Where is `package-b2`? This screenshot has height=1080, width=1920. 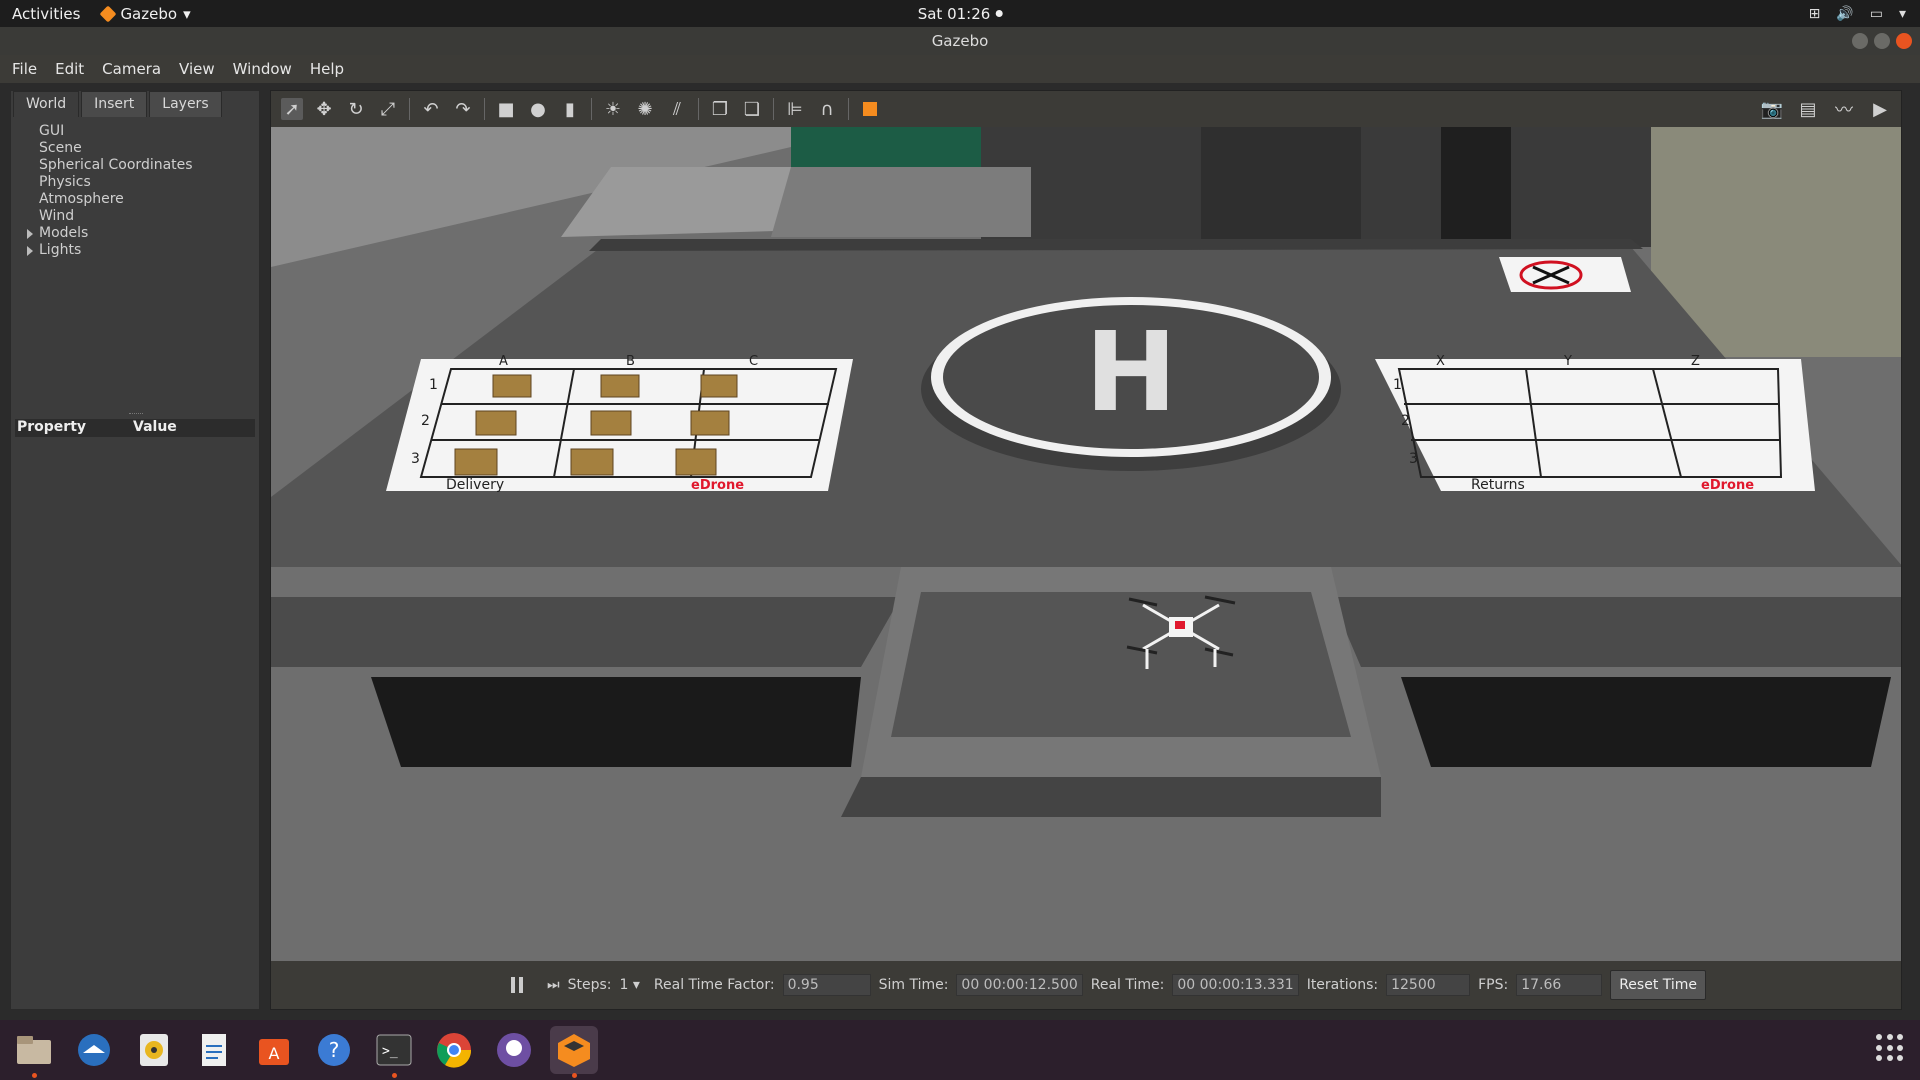
package-b2 is located at coordinates (611, 423).